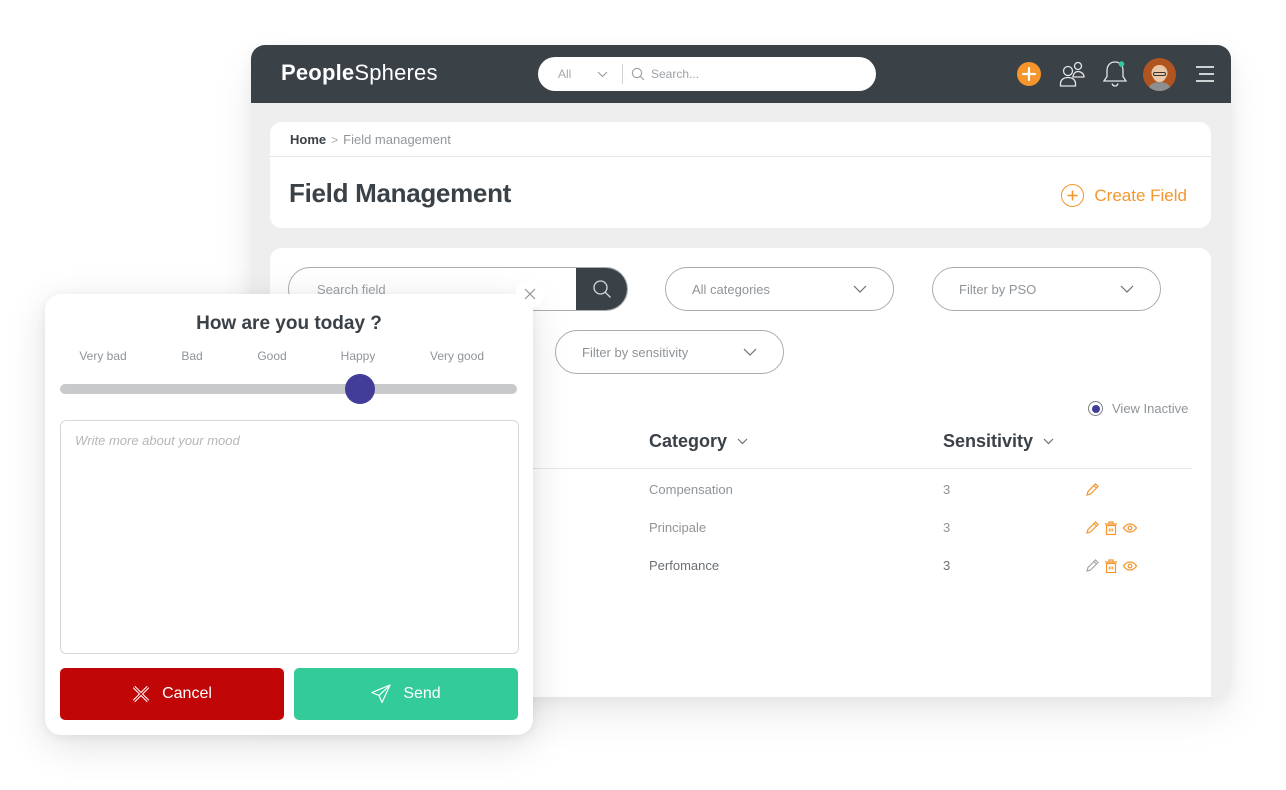 This screenshot has height=790, width=1286. I want to click on header-divider, so click(740, 156).